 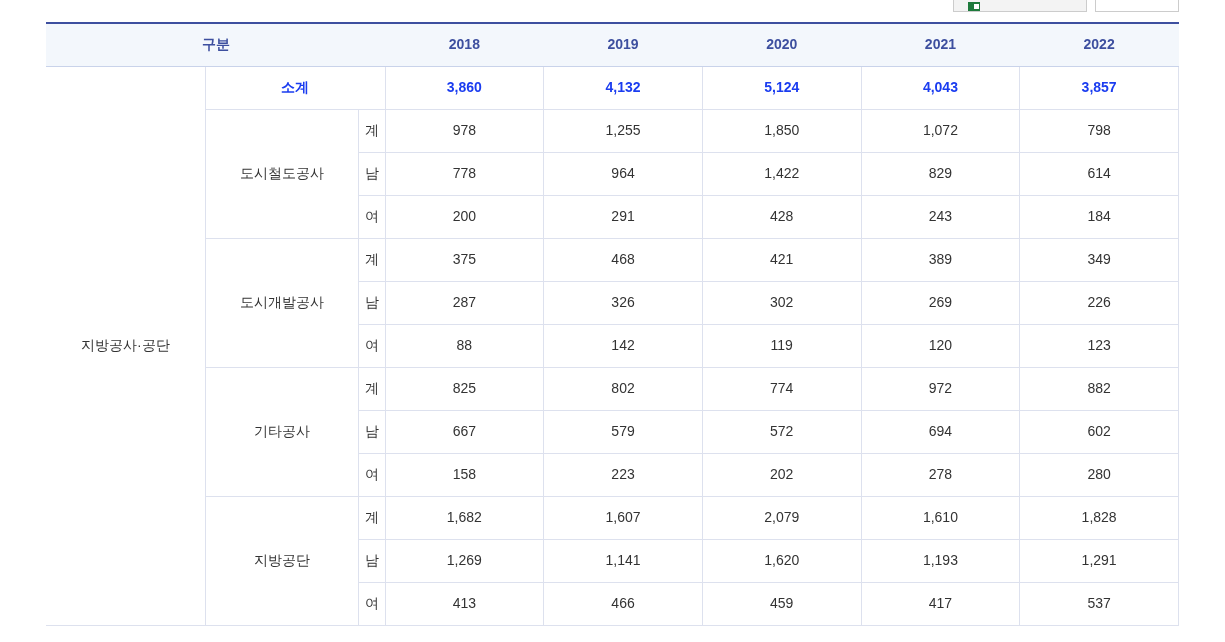 What do you see at coordinates (782, 87) in the screenshot?
I see `subtotal-cell: 5,124` at bounding box center [782, 87].